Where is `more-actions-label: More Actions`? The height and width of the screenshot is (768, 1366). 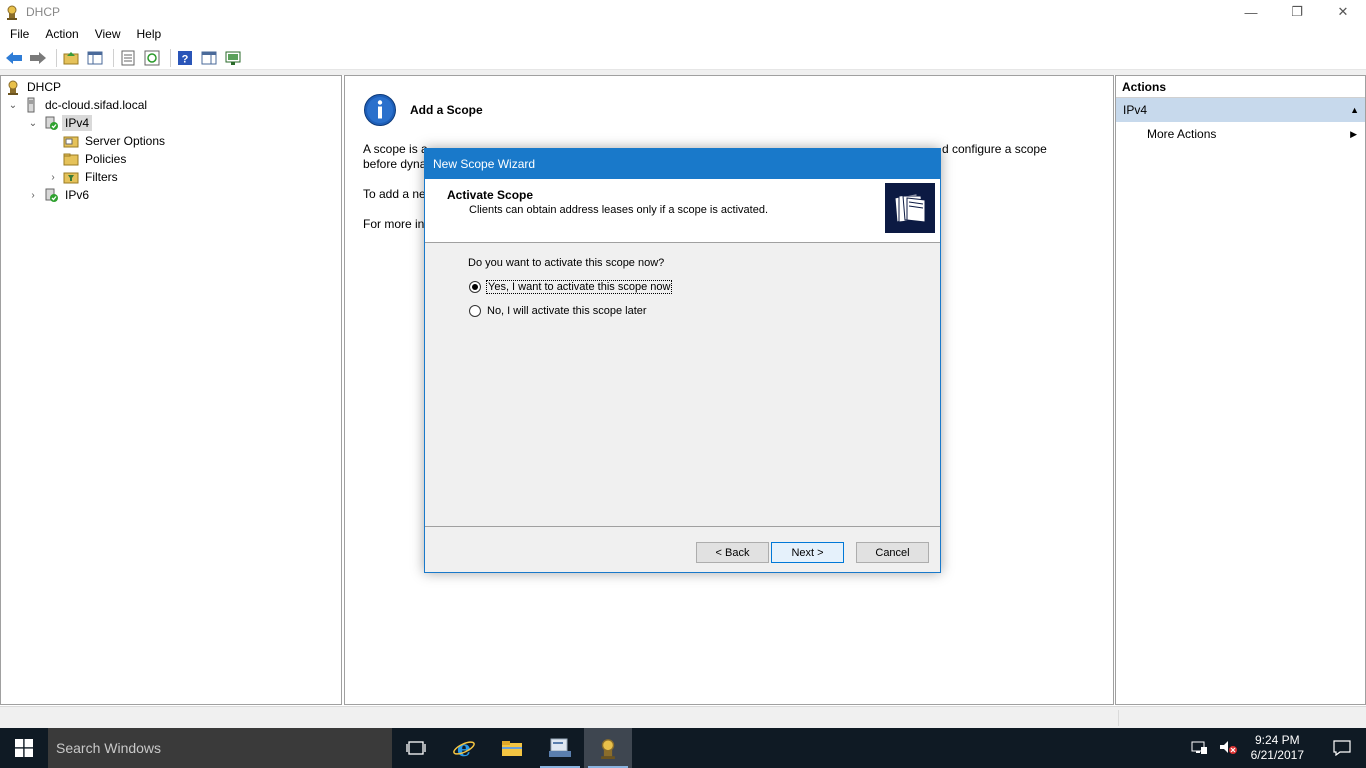 more-actions-label: More Actions is located at coordinates (1182, 134).